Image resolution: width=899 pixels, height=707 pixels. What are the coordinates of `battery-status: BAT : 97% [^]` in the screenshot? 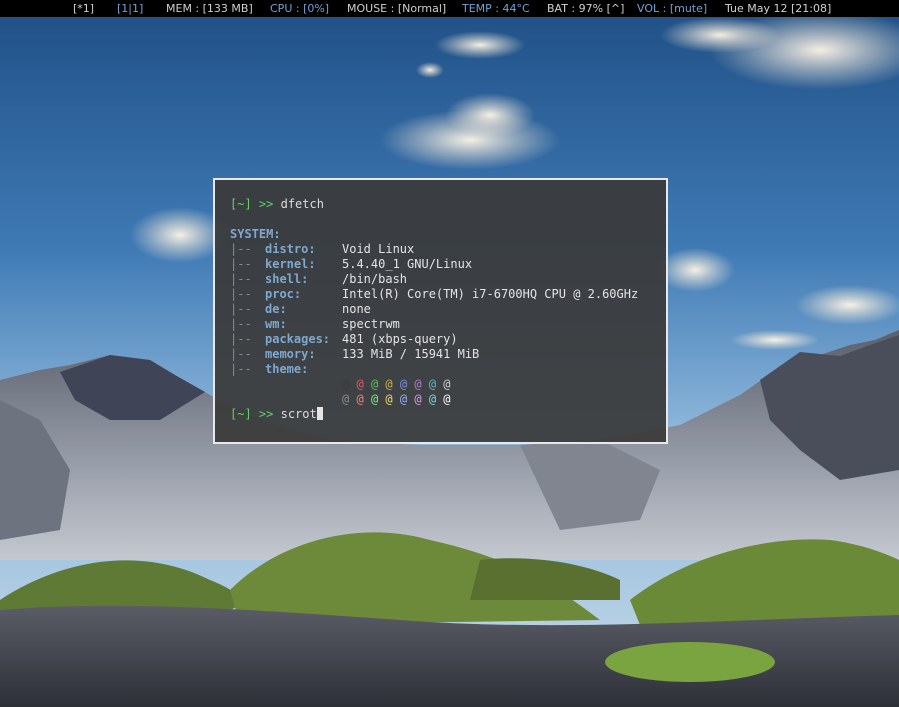 It's located at (586, 8).